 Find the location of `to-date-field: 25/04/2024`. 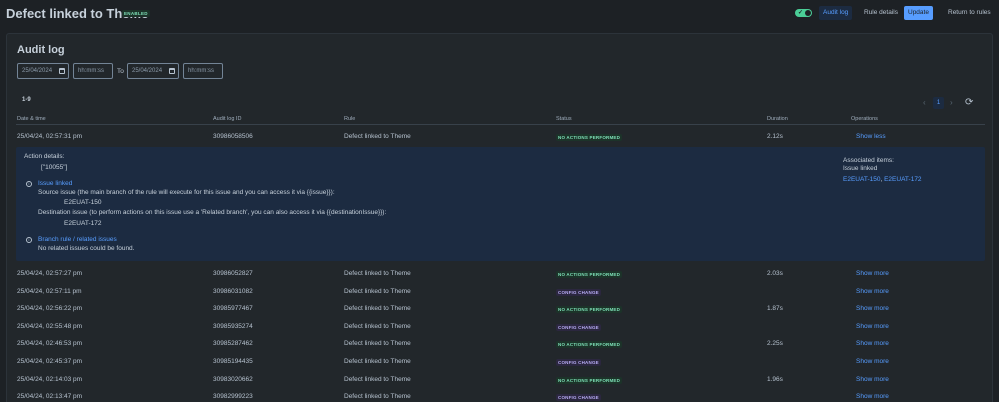

to-date-field: 25/04/2024 is located at coordinates (153, 71).